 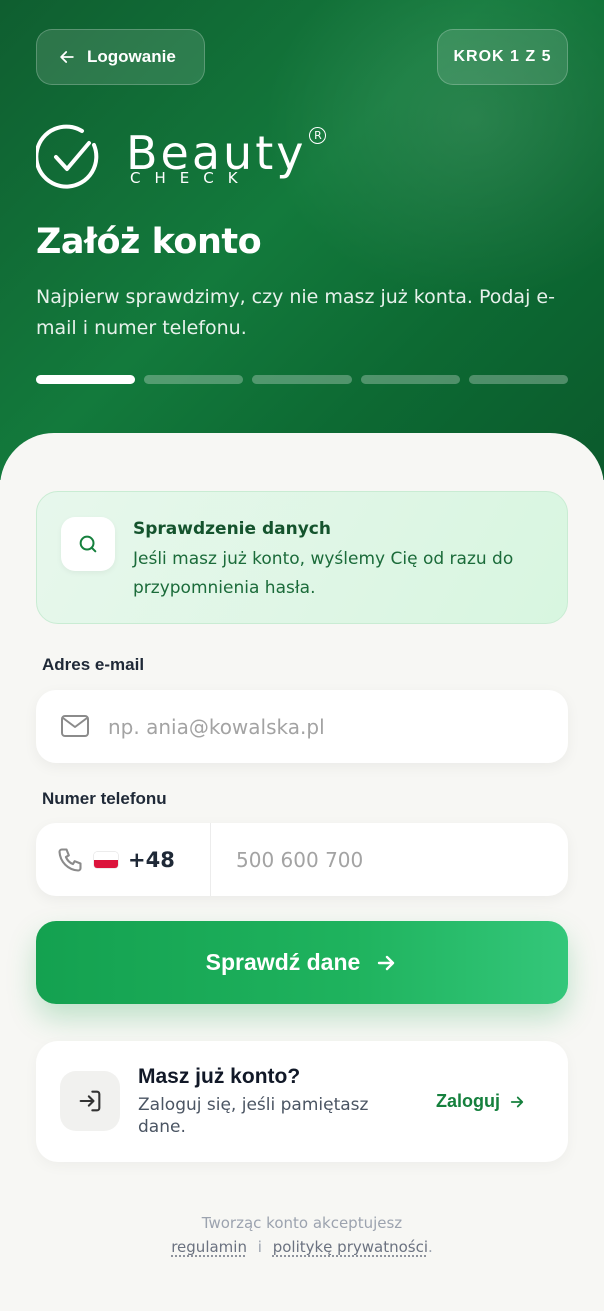 I want to click on country-code-selector: +48, so click(x=123, y=859).